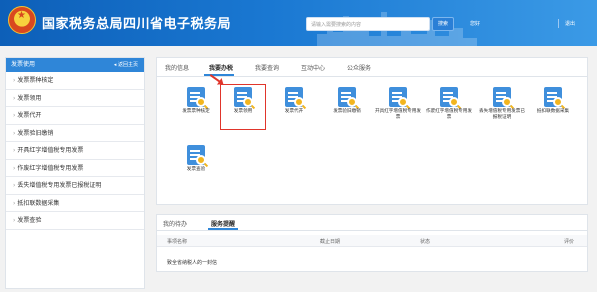 Image resolution: width=597 pixels, height=292 pixels. I want to click on sidebar-item-label: 开具红字增值税专用发票, so click(50, 150).